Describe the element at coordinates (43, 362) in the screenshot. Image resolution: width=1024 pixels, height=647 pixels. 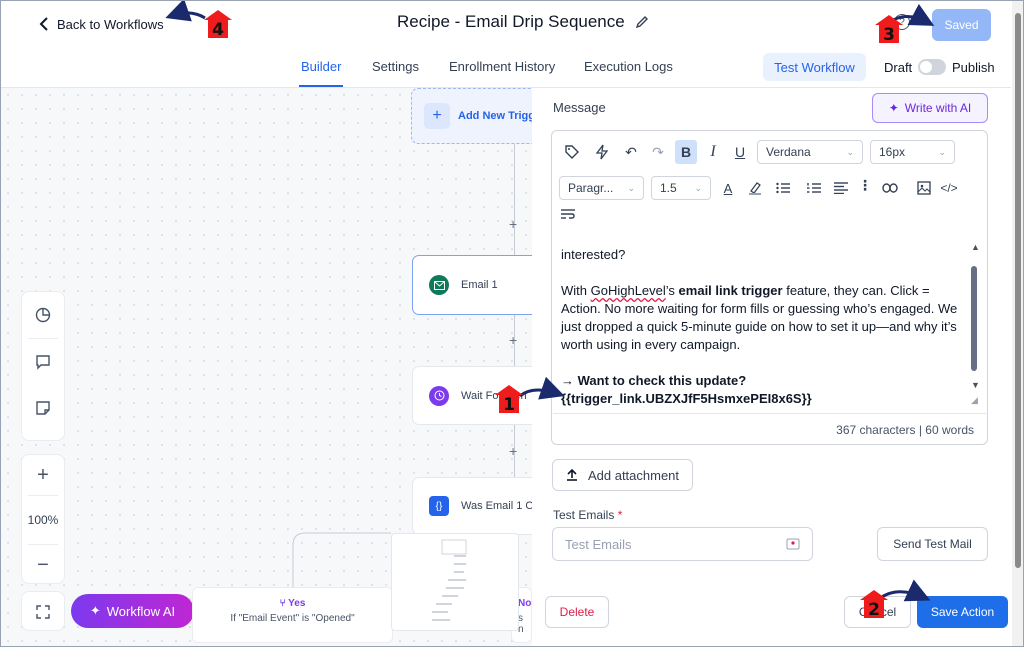
I see `comment-icon` at that location.